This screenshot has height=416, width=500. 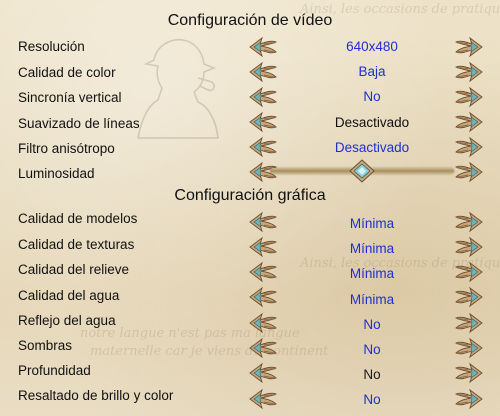 What do you see at coordinates (469, 348) in the screenshot?
I see `shadows-next-button` at bounding box center [469, 348].